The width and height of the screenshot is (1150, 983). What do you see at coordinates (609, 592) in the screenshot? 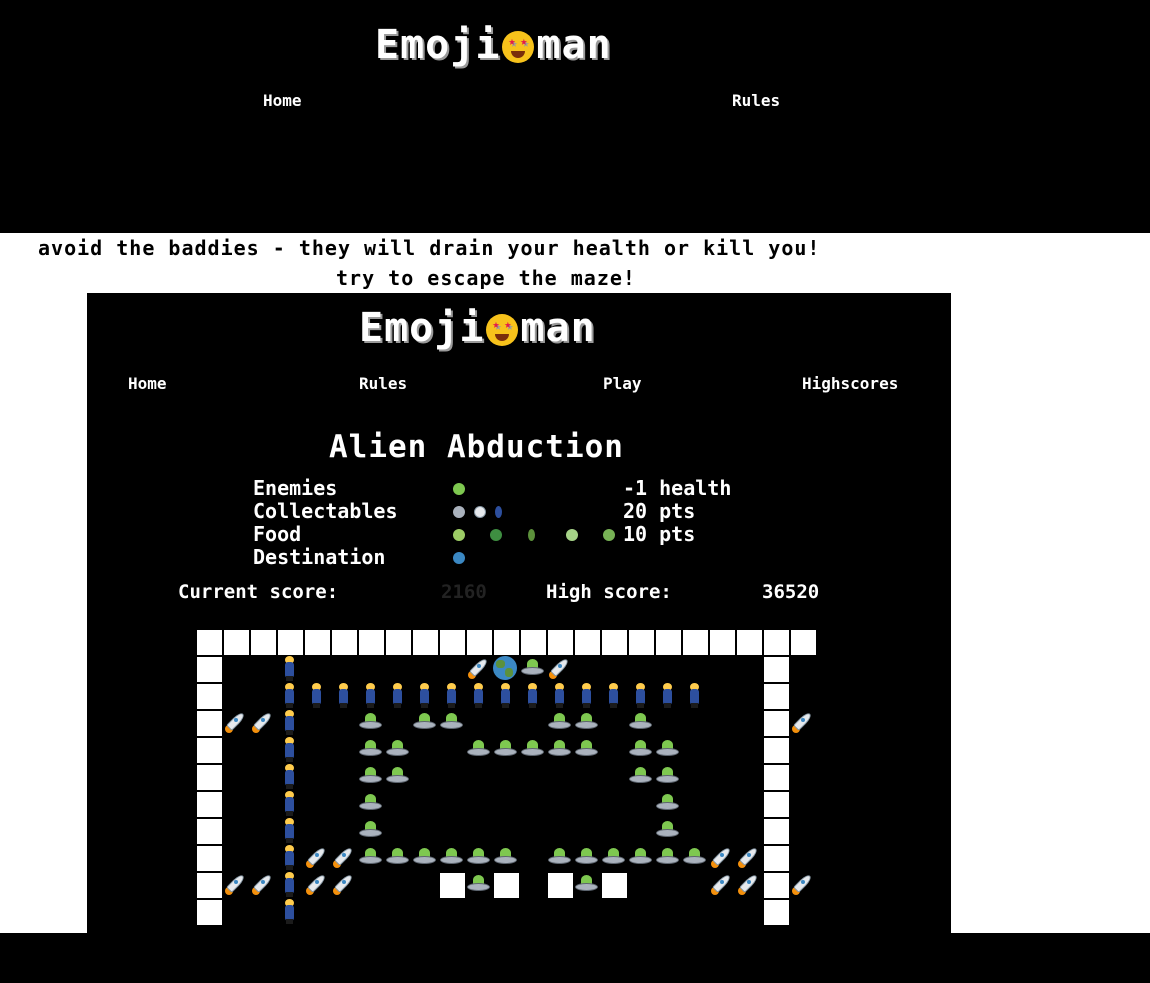
I see `high-score-label: High score:` at bounding box center [609, 592].